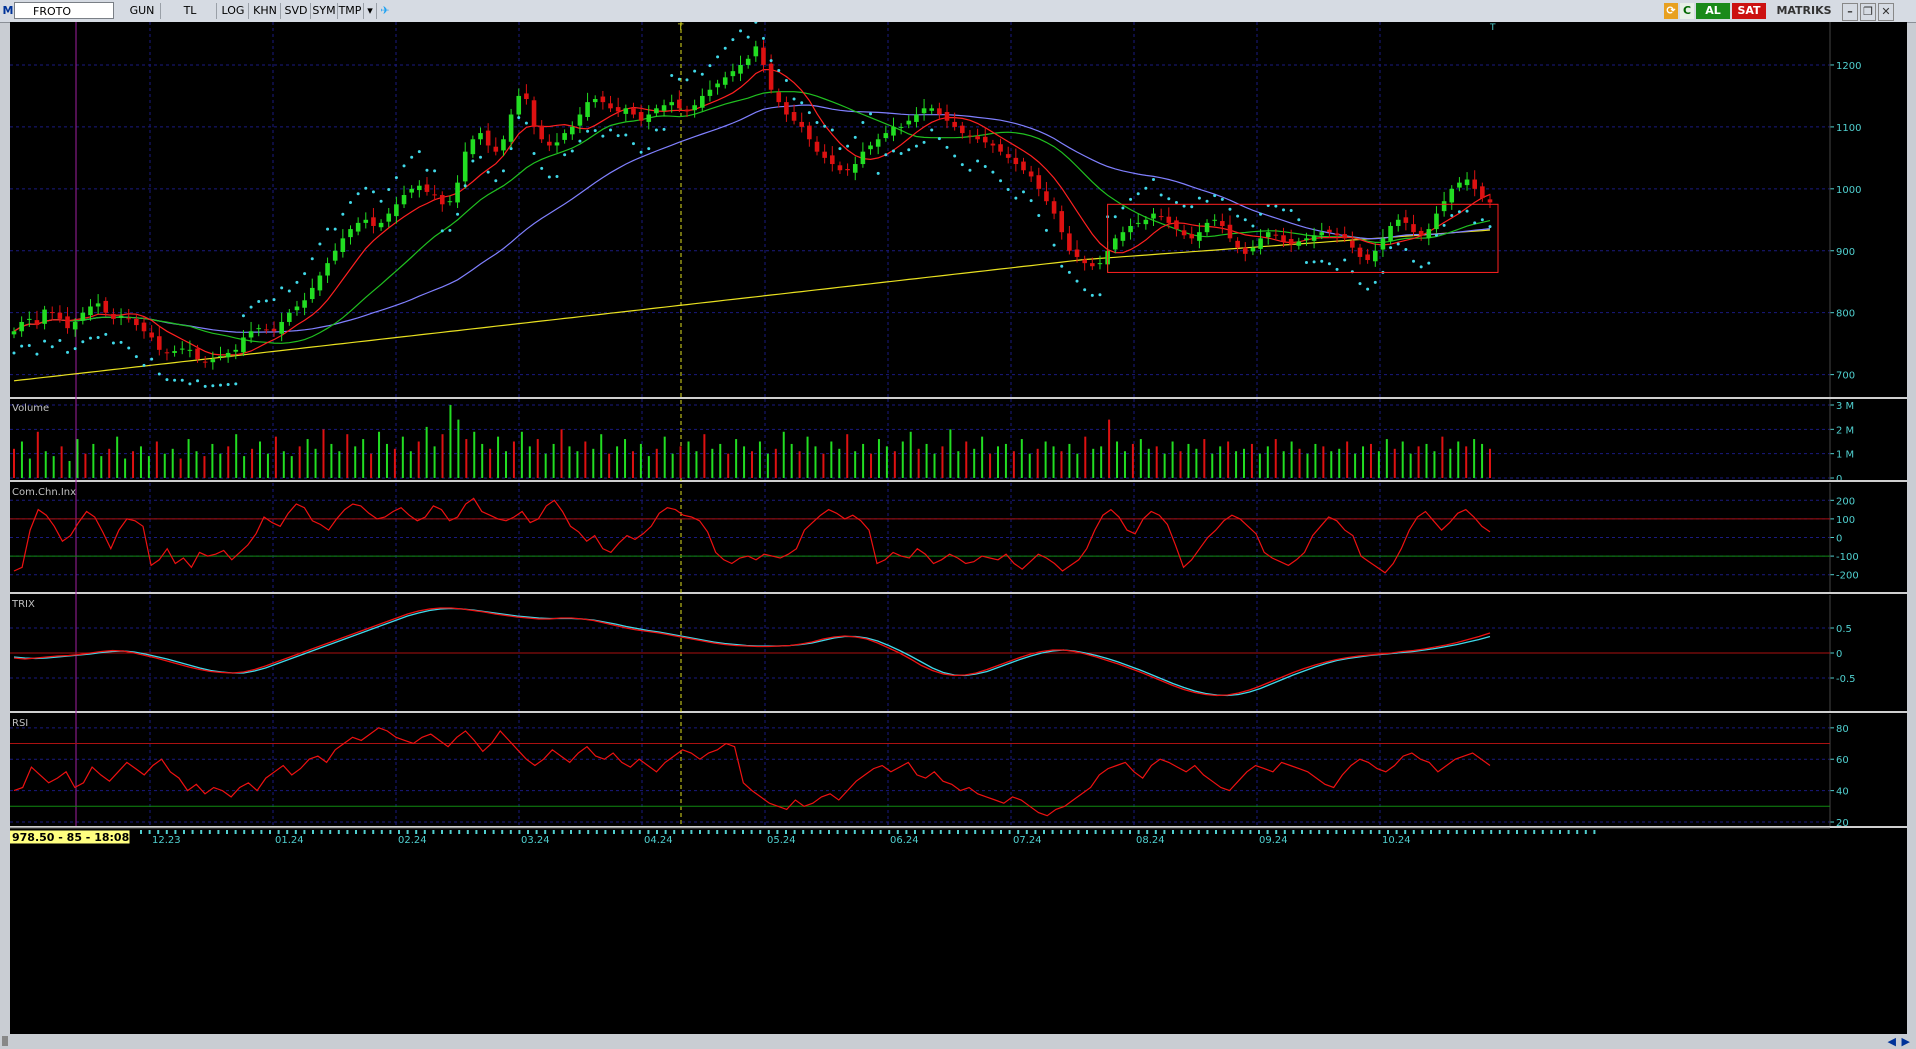 This screenshot has height=1049, width=1916. What do you see at coordinates (324, 11) in the screenshot?
I see `button-sym: SYM` at bounding box center [324, 11].